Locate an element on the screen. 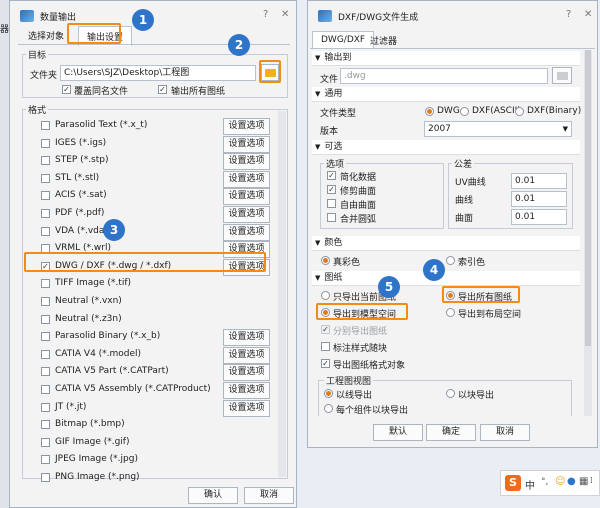 The image size is (600, 508). right-scroll-thumb is located at coordinates (588, 198).